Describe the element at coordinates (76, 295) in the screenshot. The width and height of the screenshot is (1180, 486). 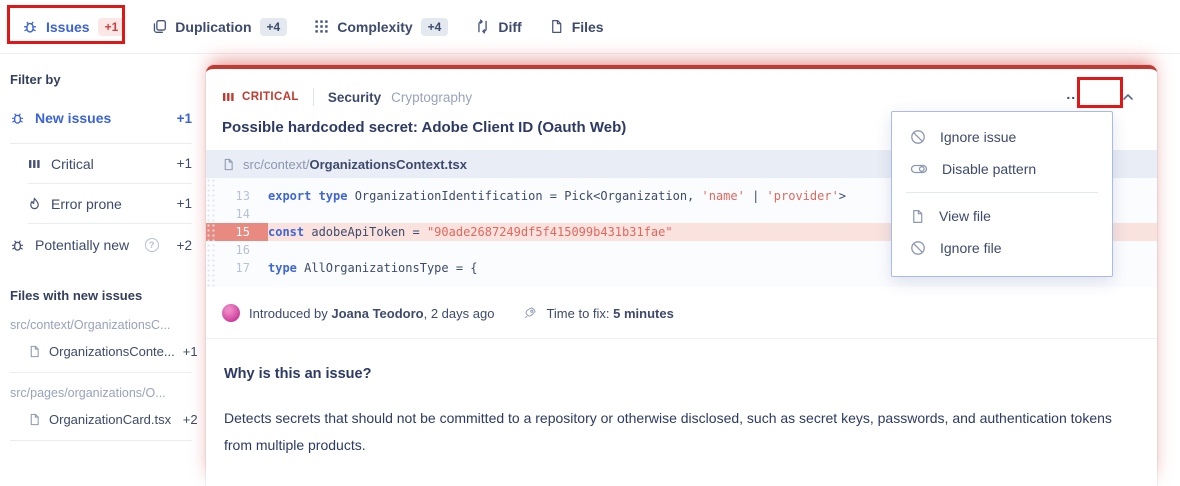
I see `files-heading: Files with new issues` at that location.